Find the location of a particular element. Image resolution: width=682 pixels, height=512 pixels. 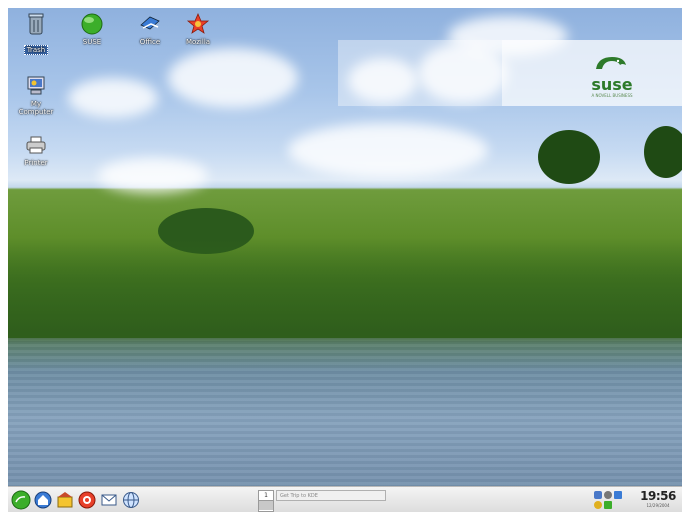

mail-icon is located at coordinates (109, 500).